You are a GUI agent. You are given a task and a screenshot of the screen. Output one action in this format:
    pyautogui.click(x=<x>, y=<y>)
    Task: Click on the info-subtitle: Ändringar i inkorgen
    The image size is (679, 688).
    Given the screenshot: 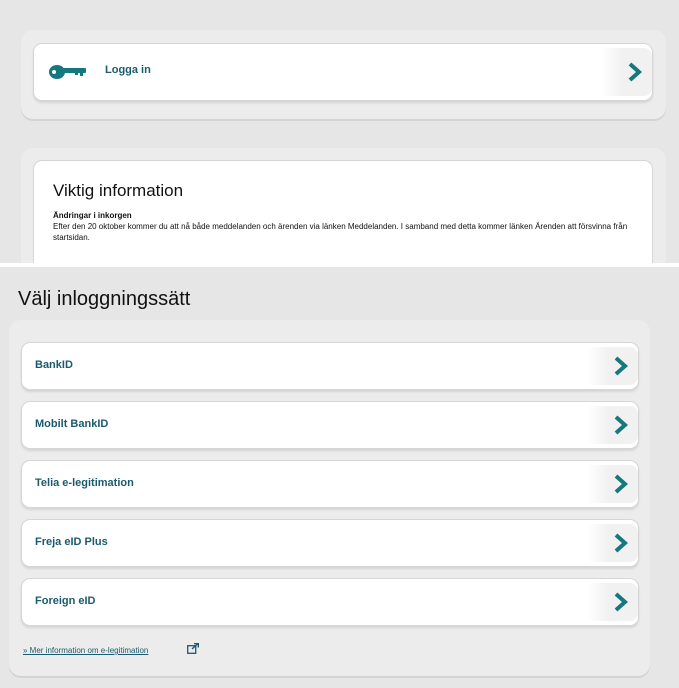 What is the action you would take?
    pyautogui.click(x=92, y=215)
    